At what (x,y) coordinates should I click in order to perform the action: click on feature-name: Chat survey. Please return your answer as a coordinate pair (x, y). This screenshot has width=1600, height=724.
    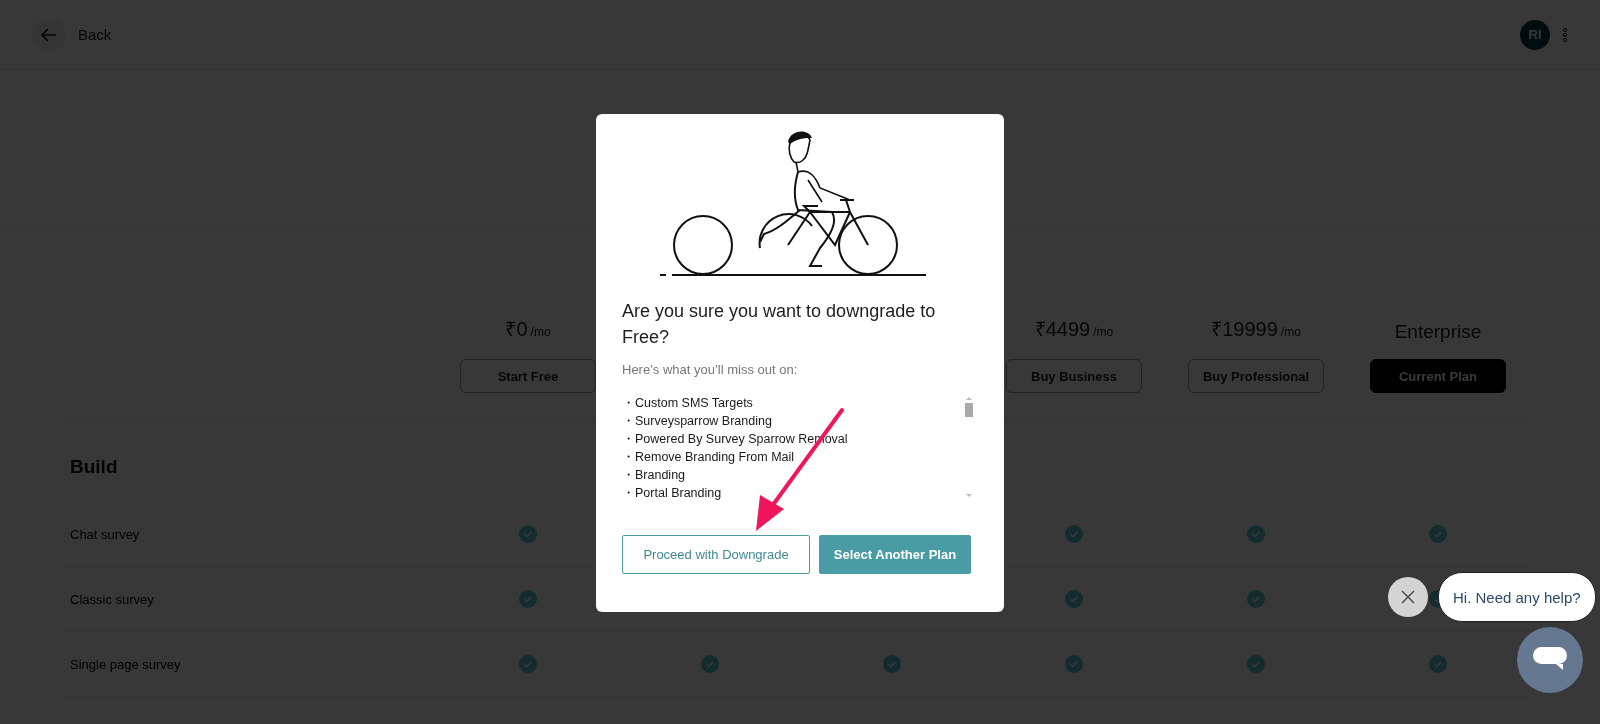
    Looking at the image, I should click on (105, 534).